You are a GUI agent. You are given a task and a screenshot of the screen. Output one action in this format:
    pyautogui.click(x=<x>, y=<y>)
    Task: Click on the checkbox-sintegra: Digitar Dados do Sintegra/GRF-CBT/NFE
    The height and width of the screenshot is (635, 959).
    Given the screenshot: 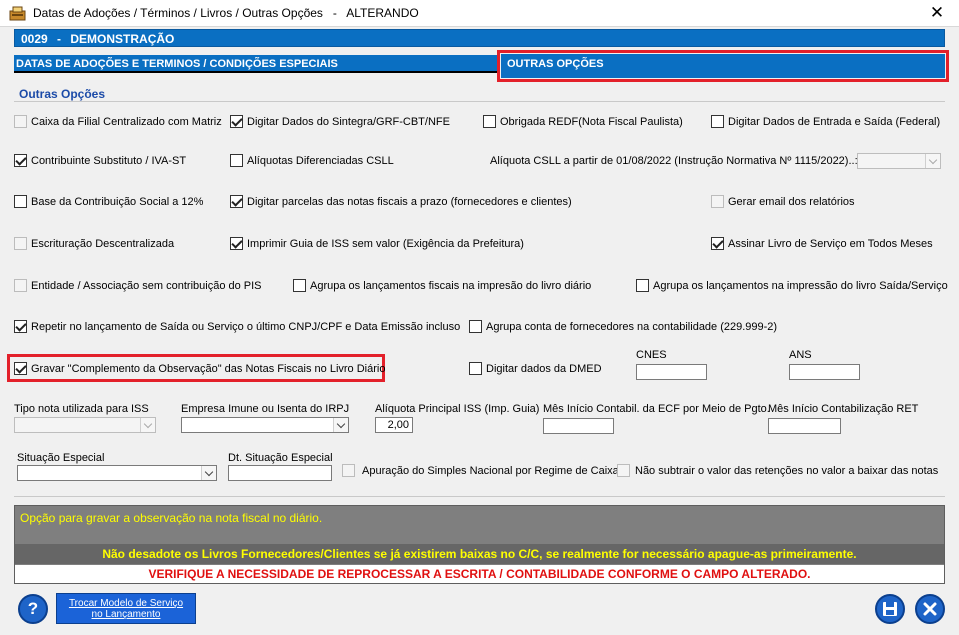 What is the action you would take?
    pyautogui.click(x=340, y=121)
    